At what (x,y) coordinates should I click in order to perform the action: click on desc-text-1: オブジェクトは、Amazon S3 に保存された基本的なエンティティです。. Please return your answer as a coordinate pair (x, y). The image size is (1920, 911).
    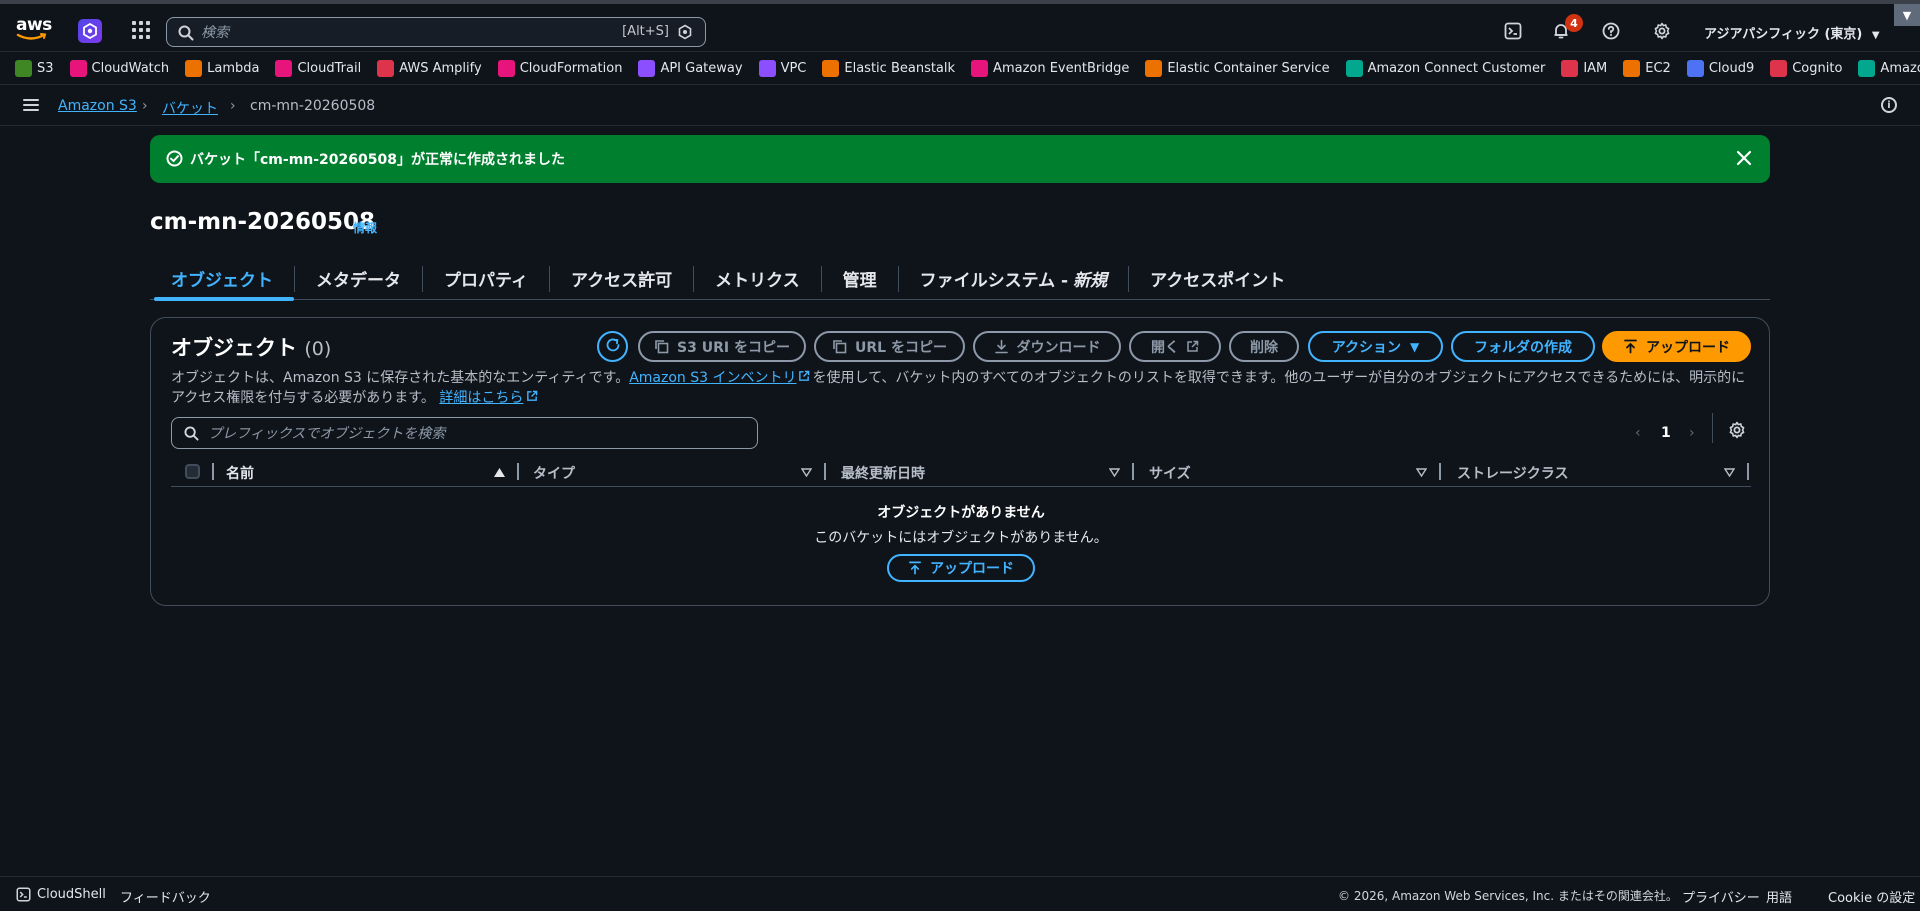
    Looking at the image, I should click on (400, 378).